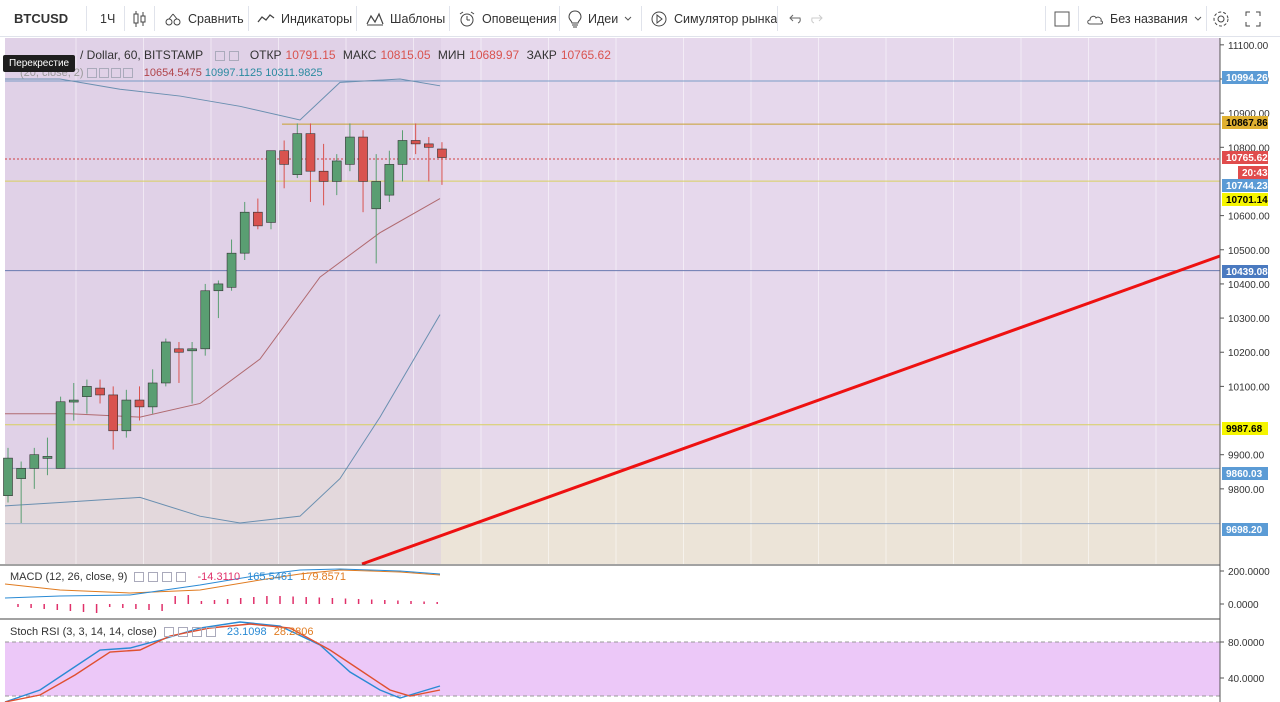 The width and height of the screenshot is (1280, 702). I want to click on macd-hist-value: -14.3110, so click(219, 577).